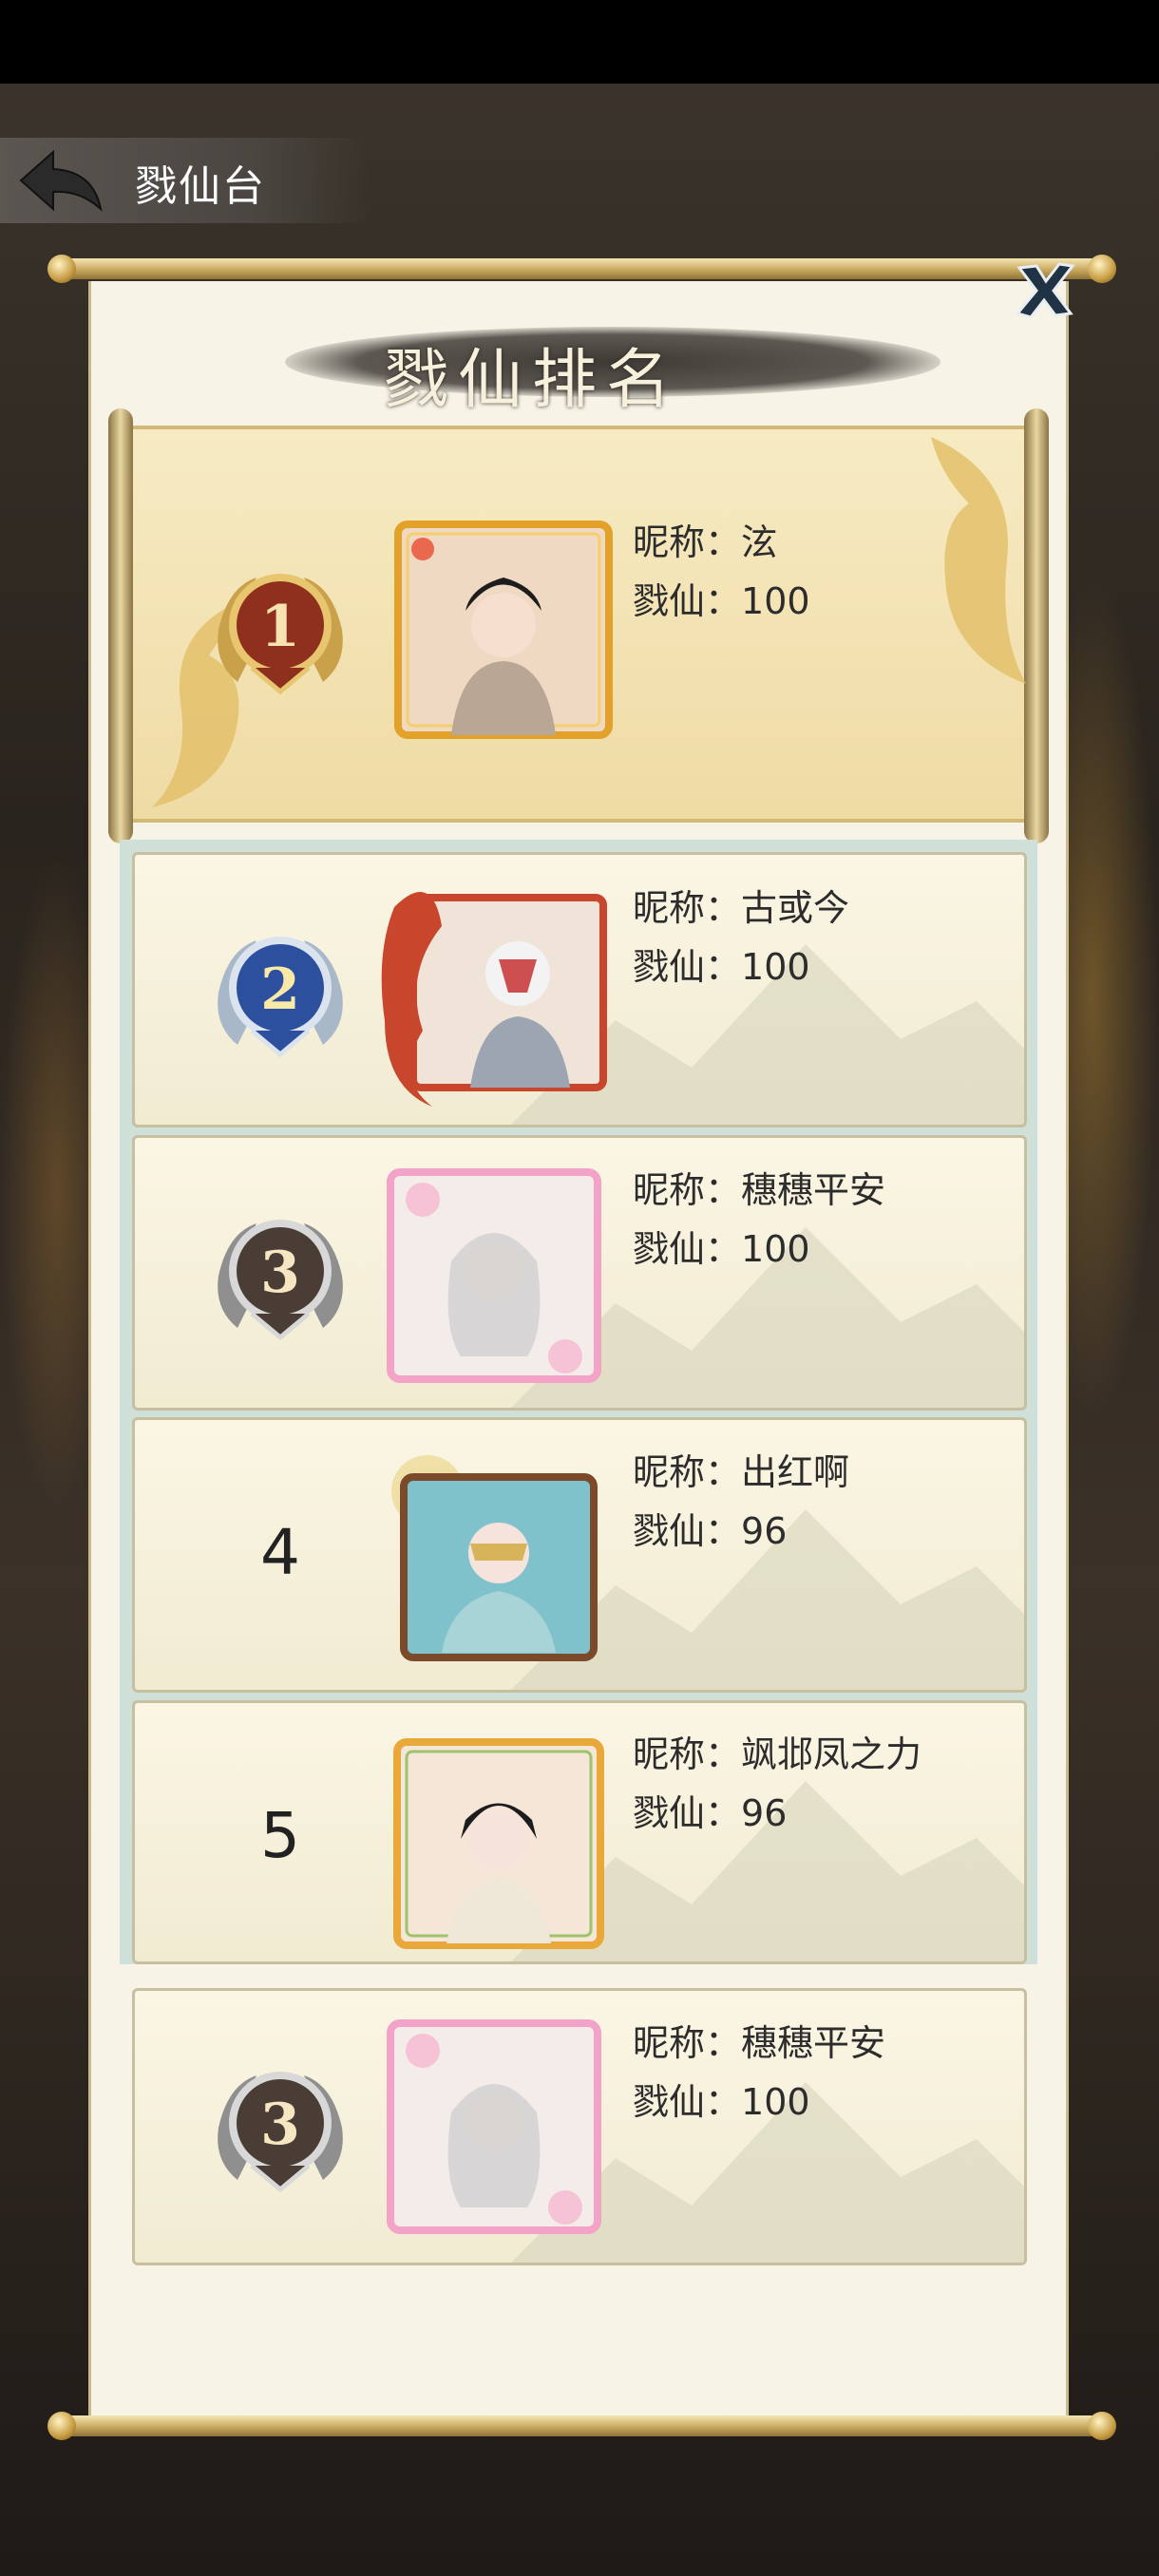 This screenshot has width=1159, height=2576. What do you see at coordinates (579, 2425) in the screenshot?
I see `scroll-rod-bottom` at bounding box center [579, 2425].